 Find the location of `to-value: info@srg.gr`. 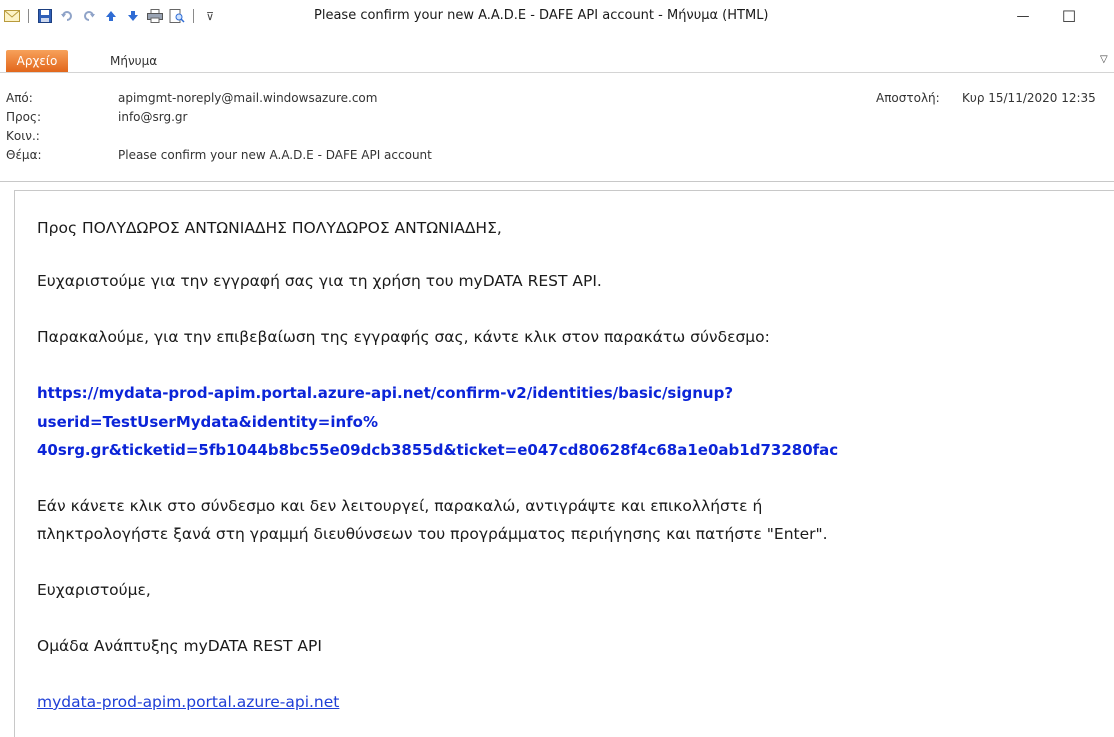

to-value: info@srg.gr is located at coordinates (152, 117).